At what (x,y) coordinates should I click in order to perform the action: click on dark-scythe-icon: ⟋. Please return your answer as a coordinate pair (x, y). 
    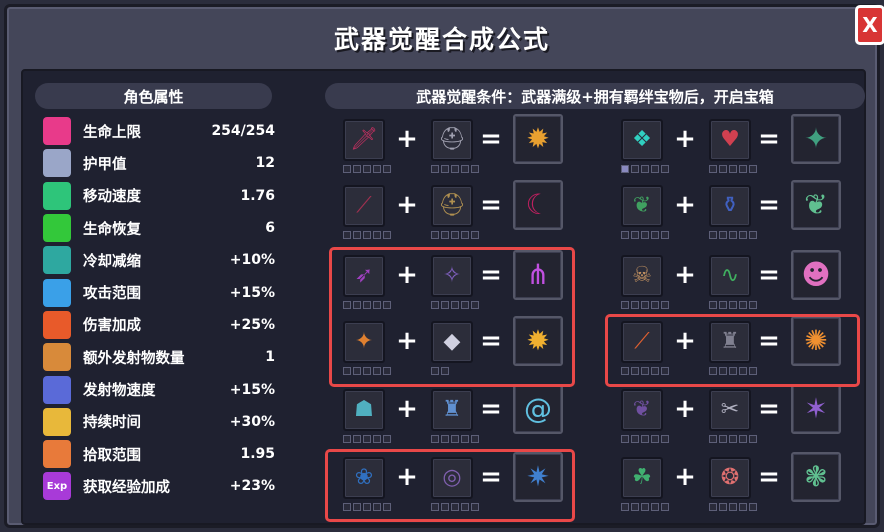
    Looking at the image, I should click on (364, 206).